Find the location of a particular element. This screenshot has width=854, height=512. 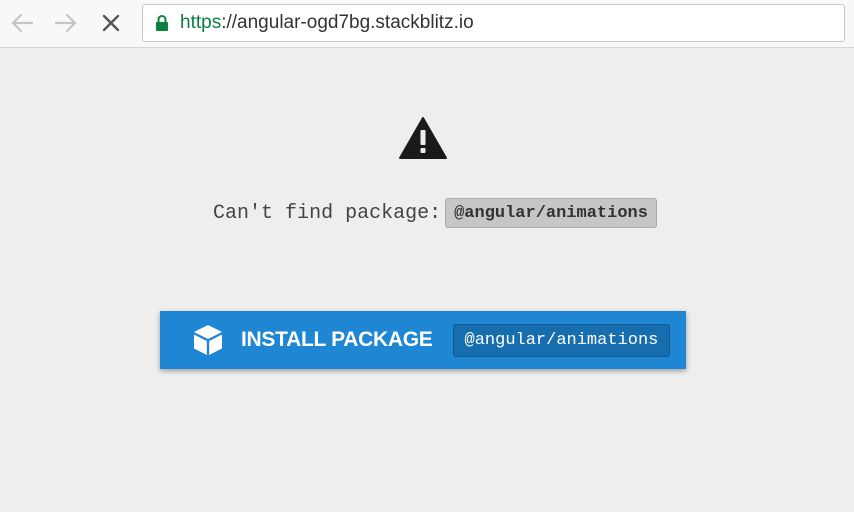

back-button is located at coordinates (22, 23).